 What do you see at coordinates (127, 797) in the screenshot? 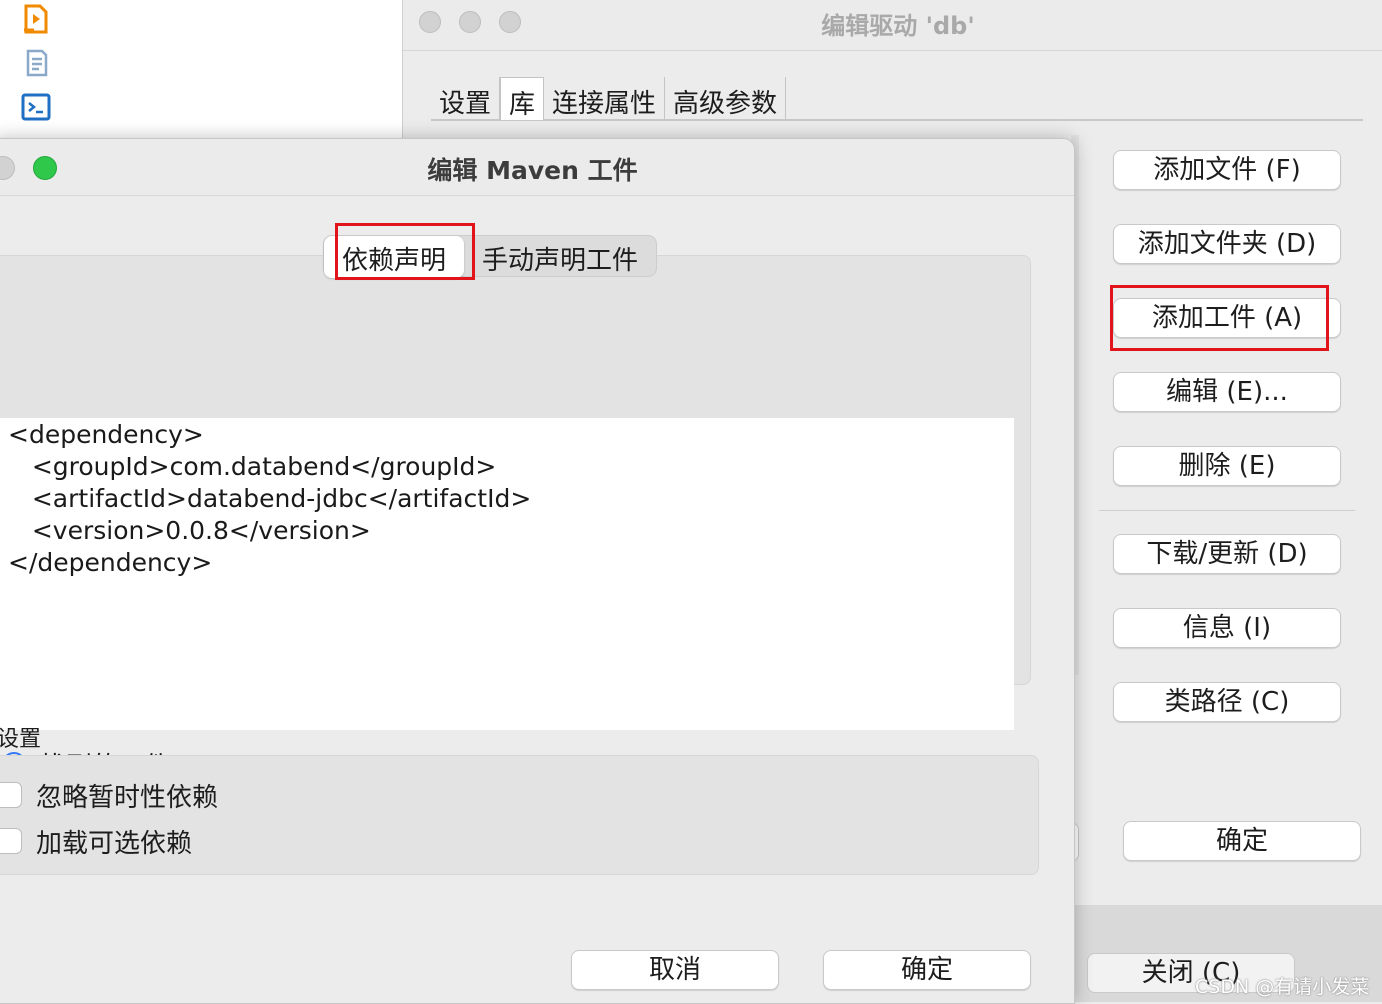
I see `ignore-transitive-label: 忽略暂时性依赖` at bounding box center [127, 797].